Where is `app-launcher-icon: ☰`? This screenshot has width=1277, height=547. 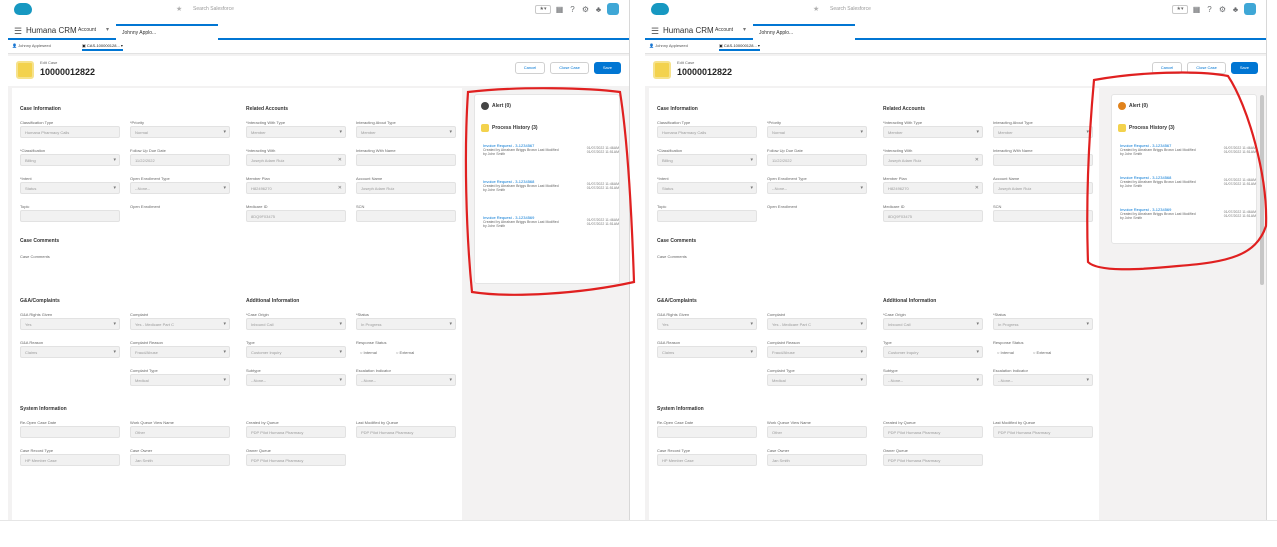
app-launcher-icon: ☰ is located at coordinates (655, 31).